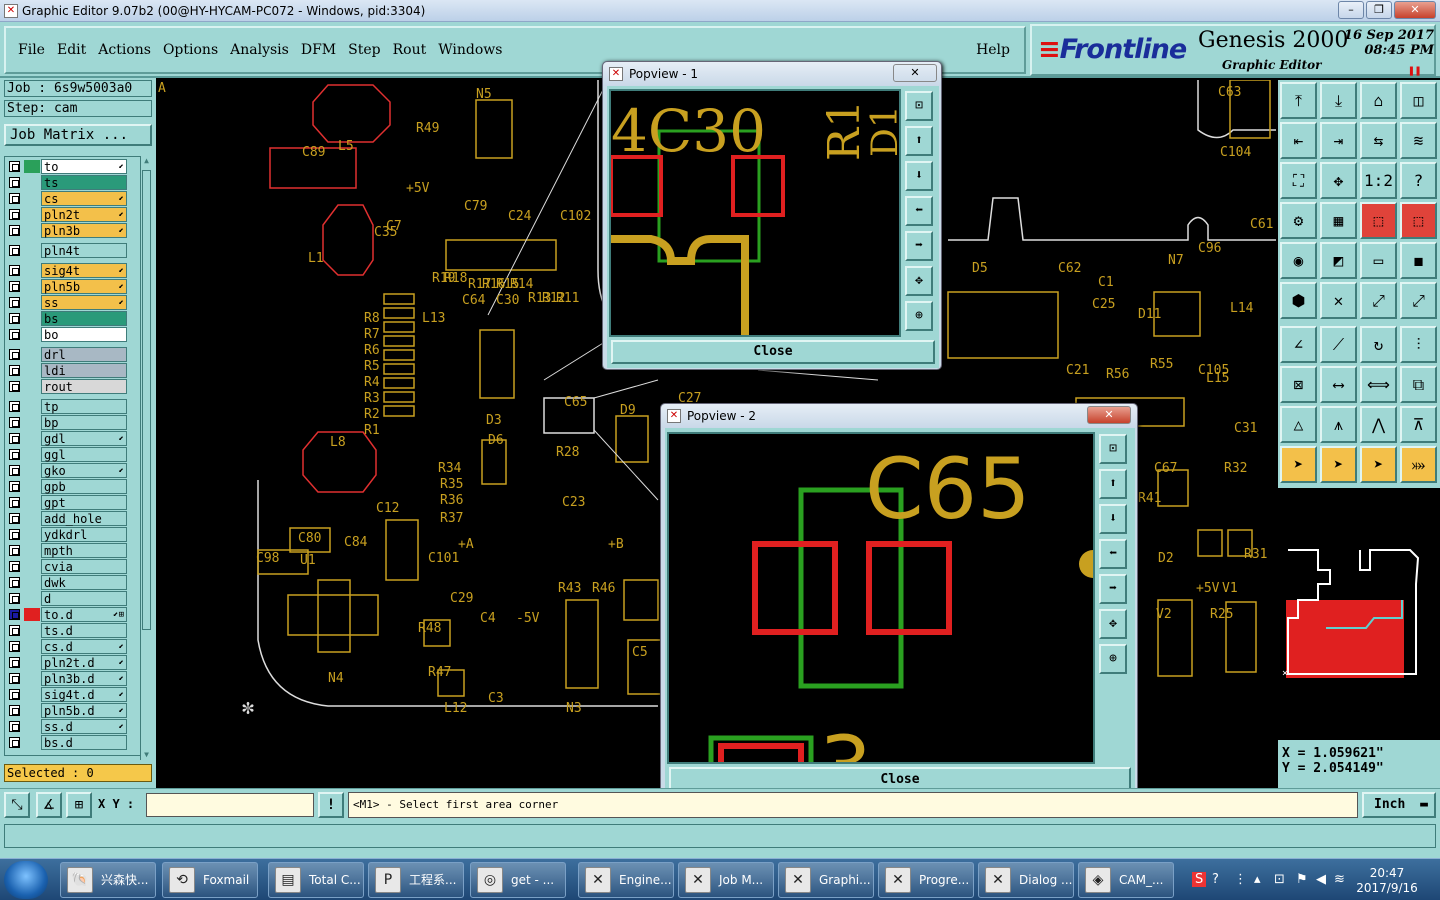 The image size is (1440, 900). I want to click on layer-name: gdl ⬋, so click(84, 438).